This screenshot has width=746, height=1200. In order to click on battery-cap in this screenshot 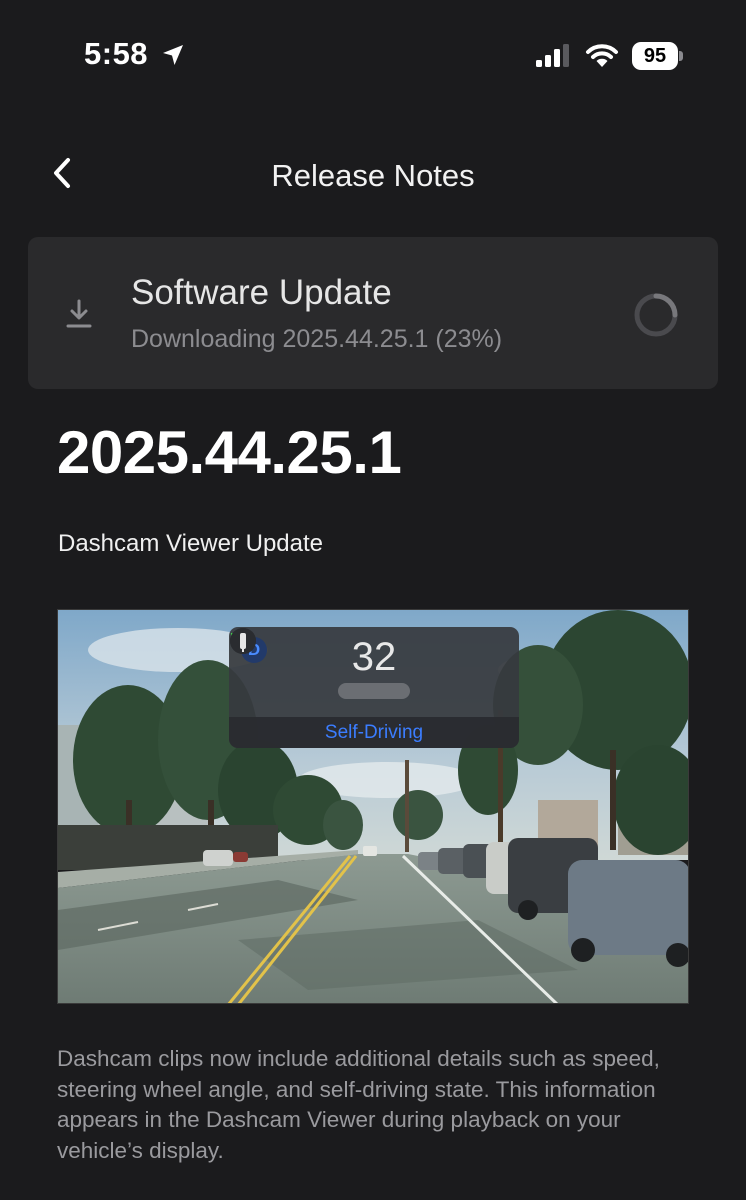, I will do `click(681, 56)`.